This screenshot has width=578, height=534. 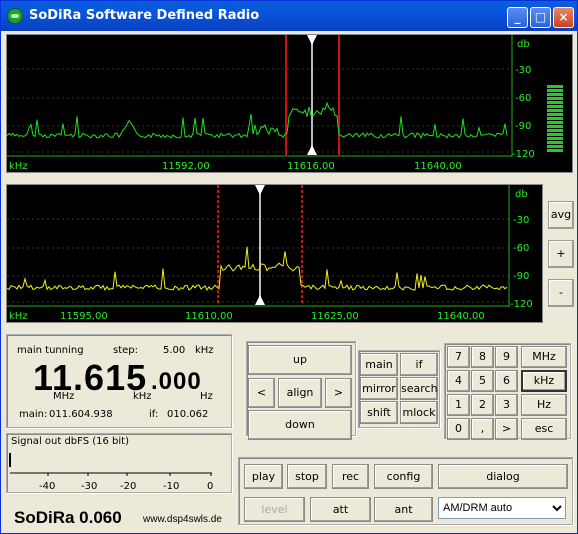 I want to click on key-7: 7, so click(x=458, y=357).